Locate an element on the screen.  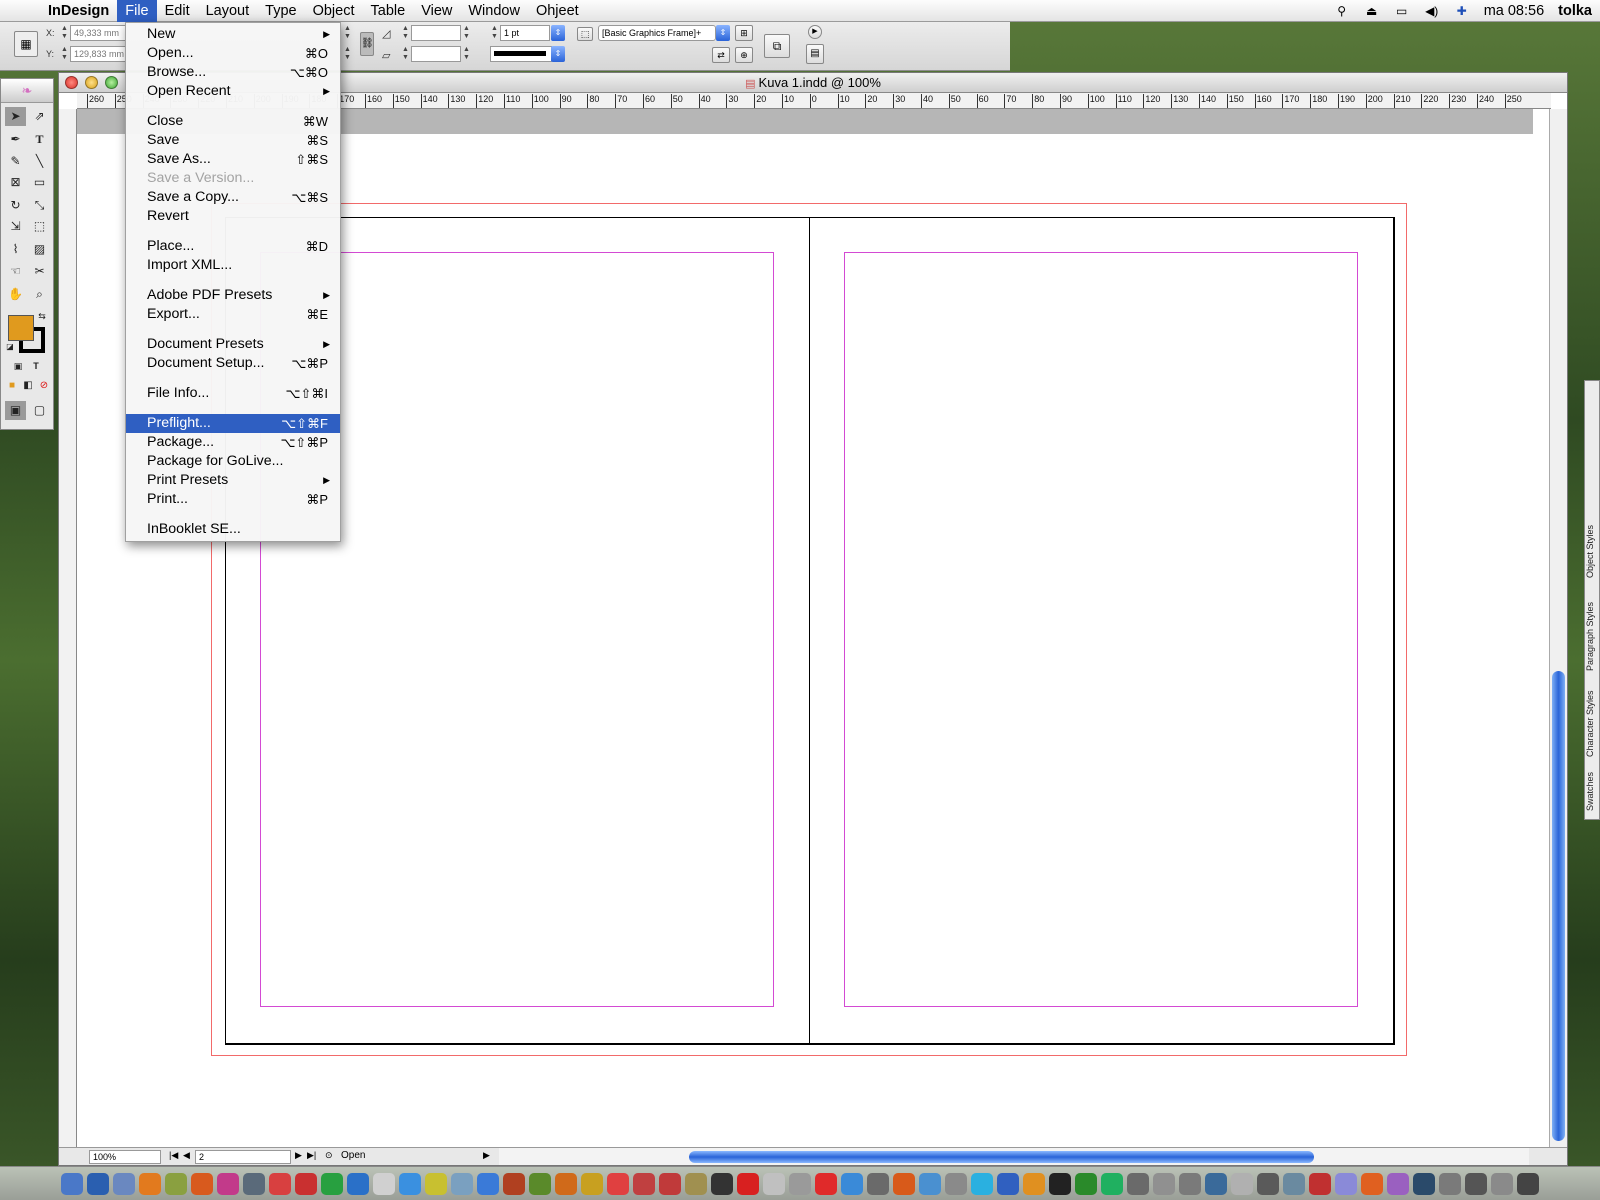
menu-item-save: Save ⌘S is located at coordinates (233, 140).